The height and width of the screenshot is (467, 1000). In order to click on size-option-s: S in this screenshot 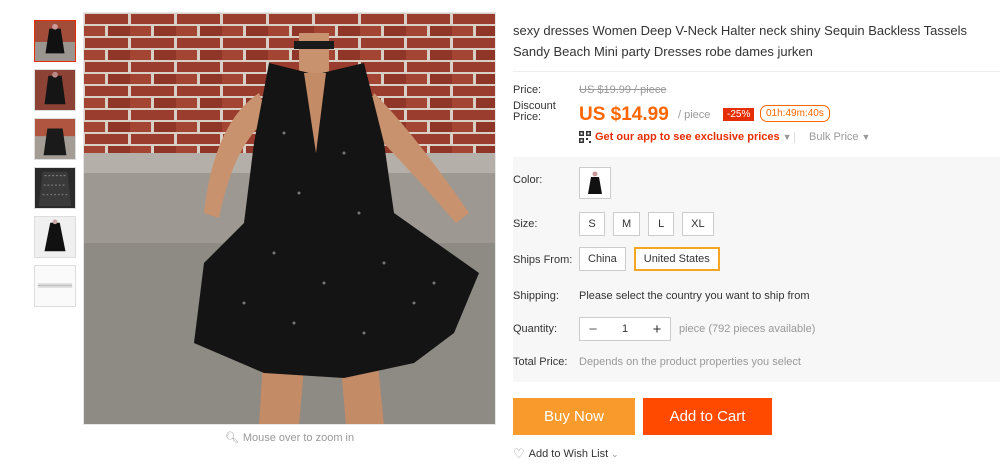, I will do `click(592, 224)`.